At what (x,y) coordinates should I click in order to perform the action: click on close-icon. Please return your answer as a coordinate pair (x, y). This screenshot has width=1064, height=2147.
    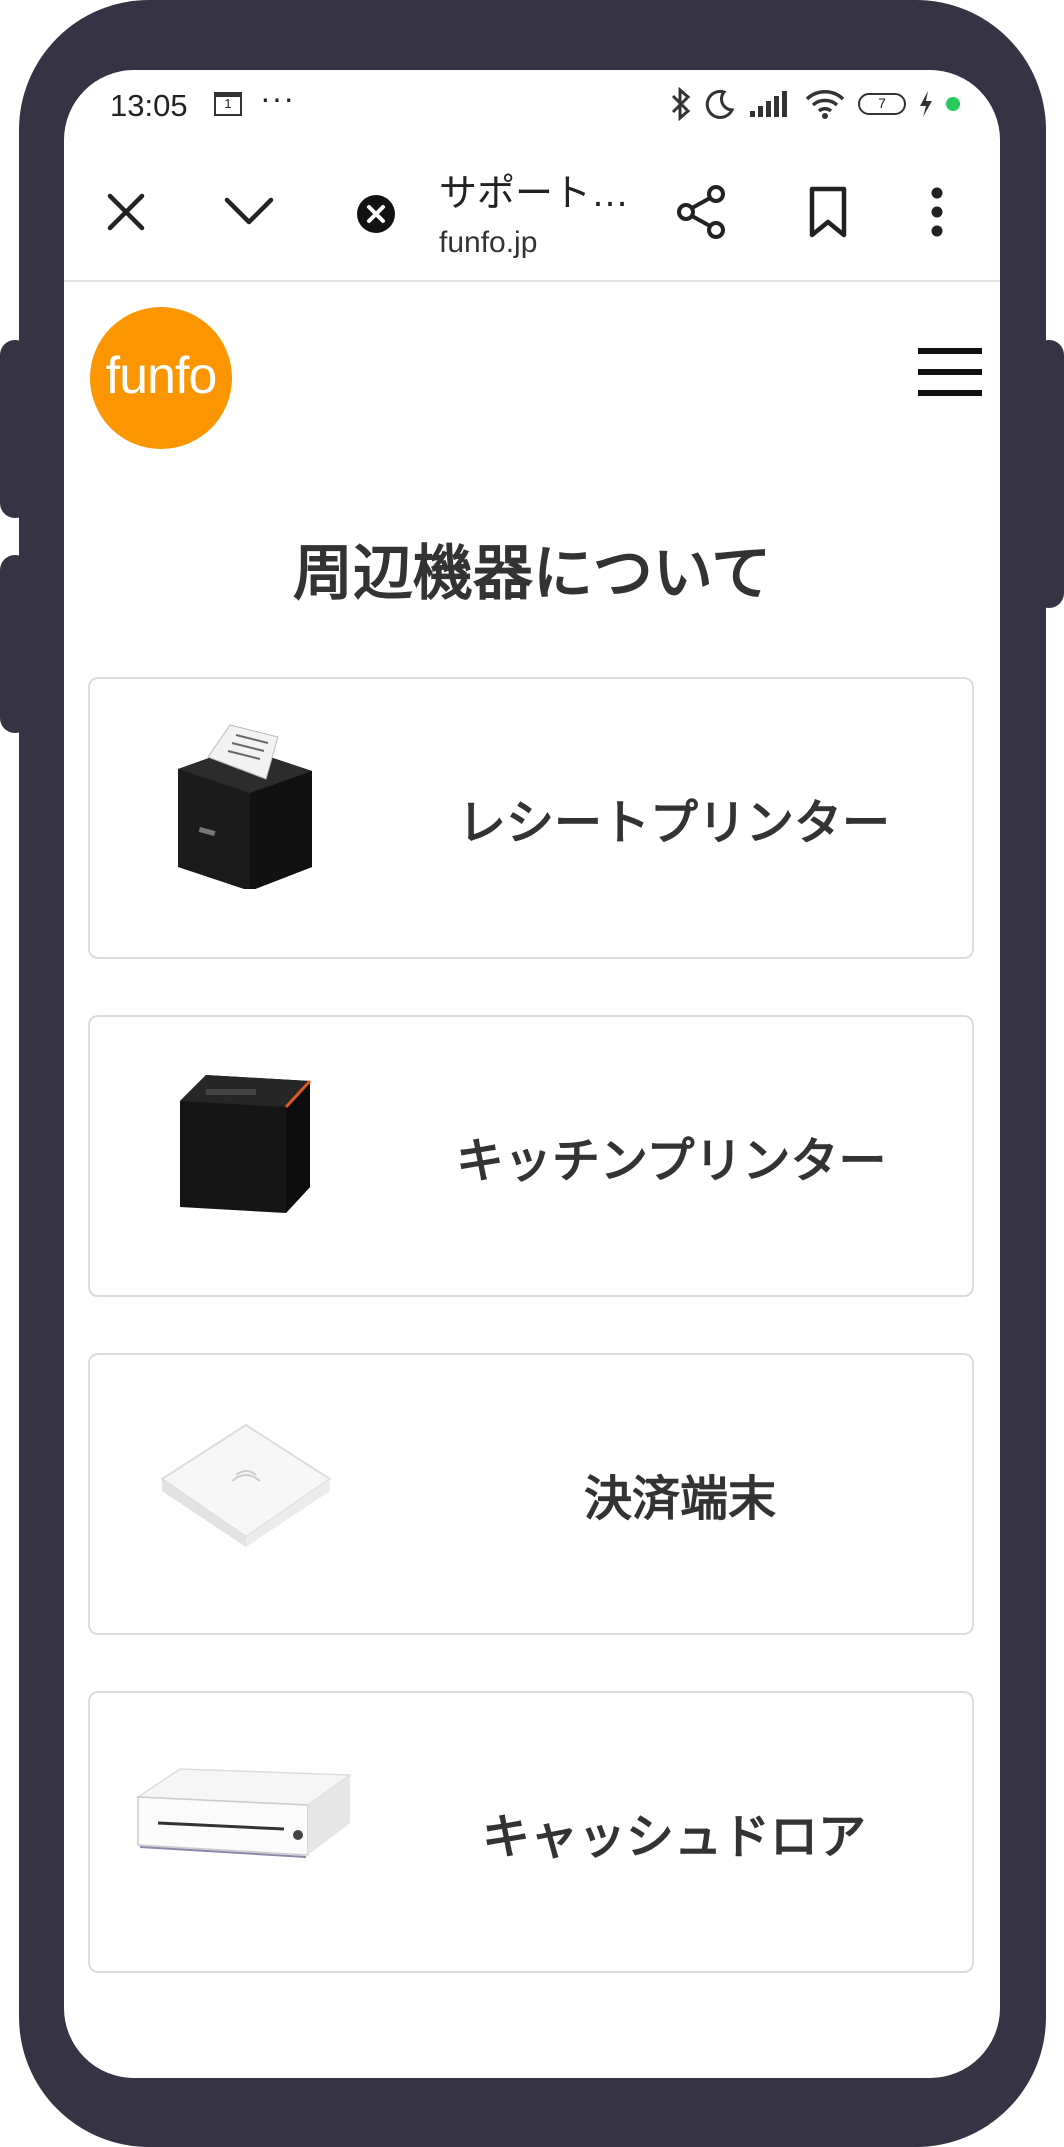
    Looking at the image, I should click on (126, 212).